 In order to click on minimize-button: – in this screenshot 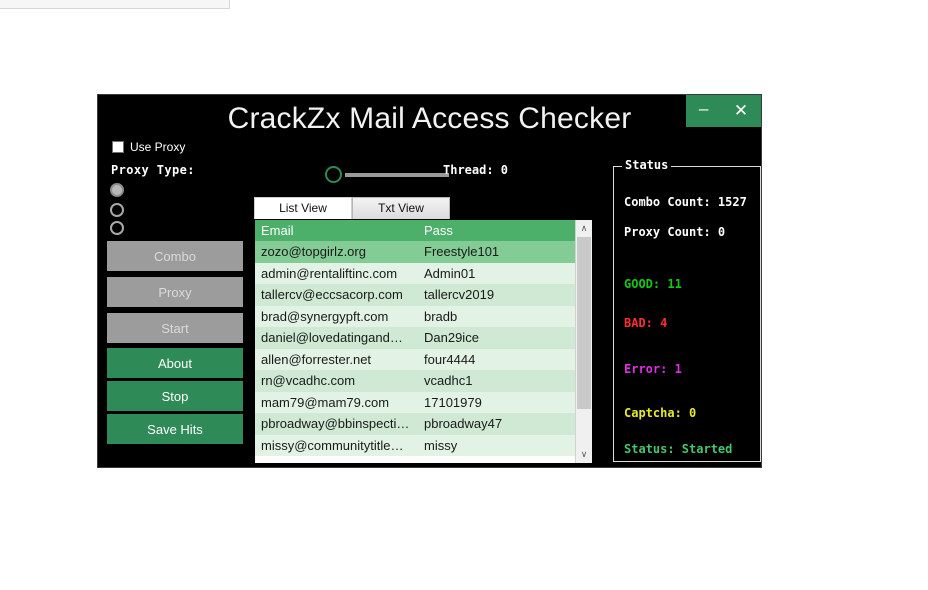, I will do `click(703, 111)`.